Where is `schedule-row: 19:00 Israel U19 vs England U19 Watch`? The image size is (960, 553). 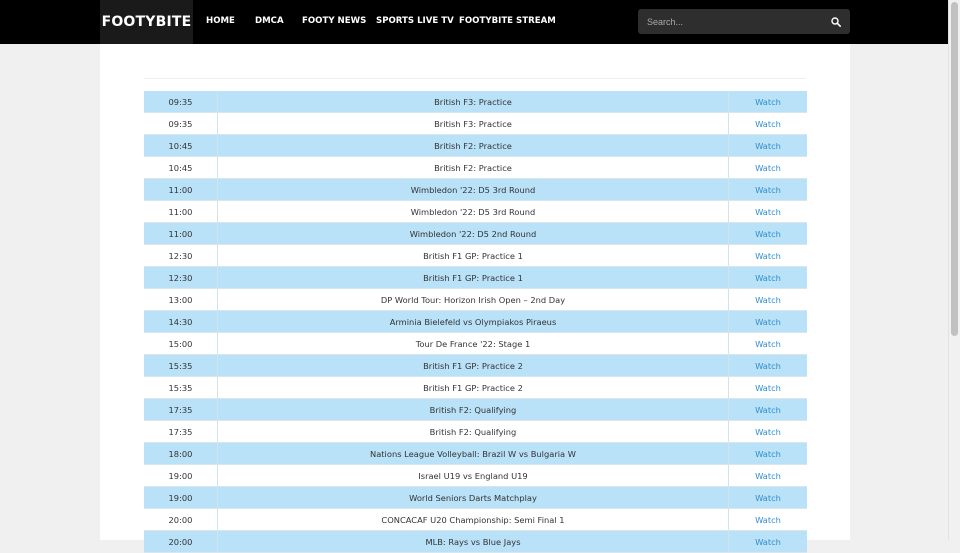 schedule-row: 19:00 Israel U19 vs England U19 Watch is located at coordinates (475, 475).